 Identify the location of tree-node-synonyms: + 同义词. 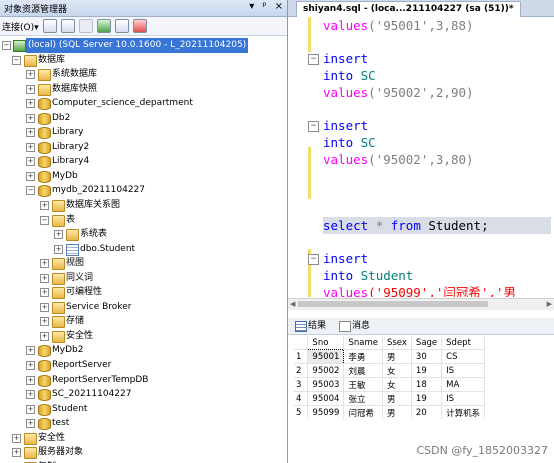
(143, 278).